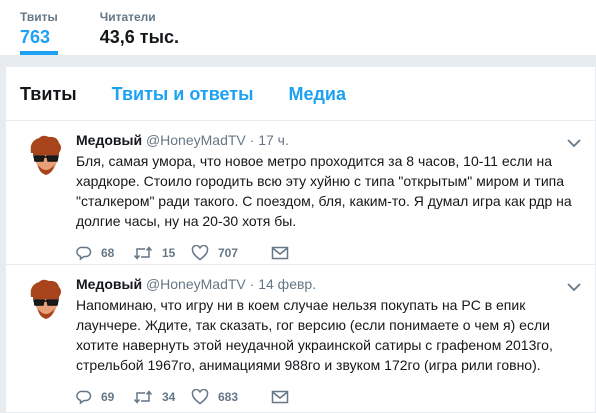 Image resolution: width=596 pixels, height=413 pixels. I want to click on stat-tweets-value: 763, so click(35, 37).